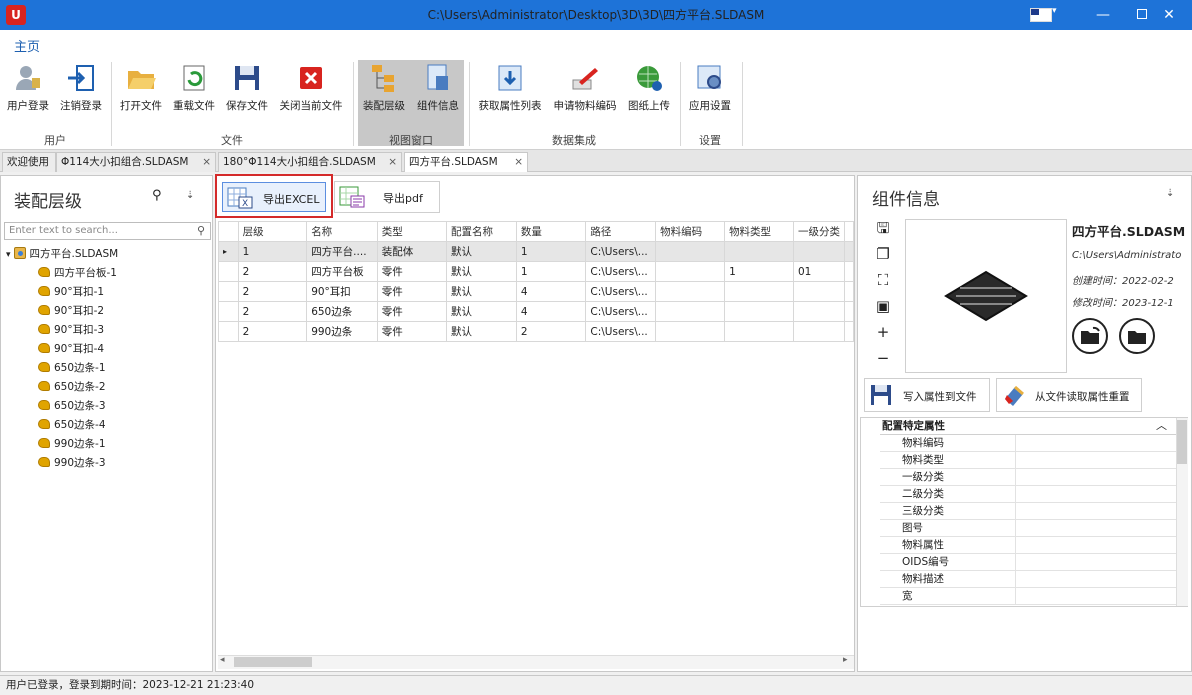 The image size is (1192, 695). What do you see at coordinates (247, 92) in the screenshot?
I see `save-file-button: 保存文件` at bounding box center [247, 92].